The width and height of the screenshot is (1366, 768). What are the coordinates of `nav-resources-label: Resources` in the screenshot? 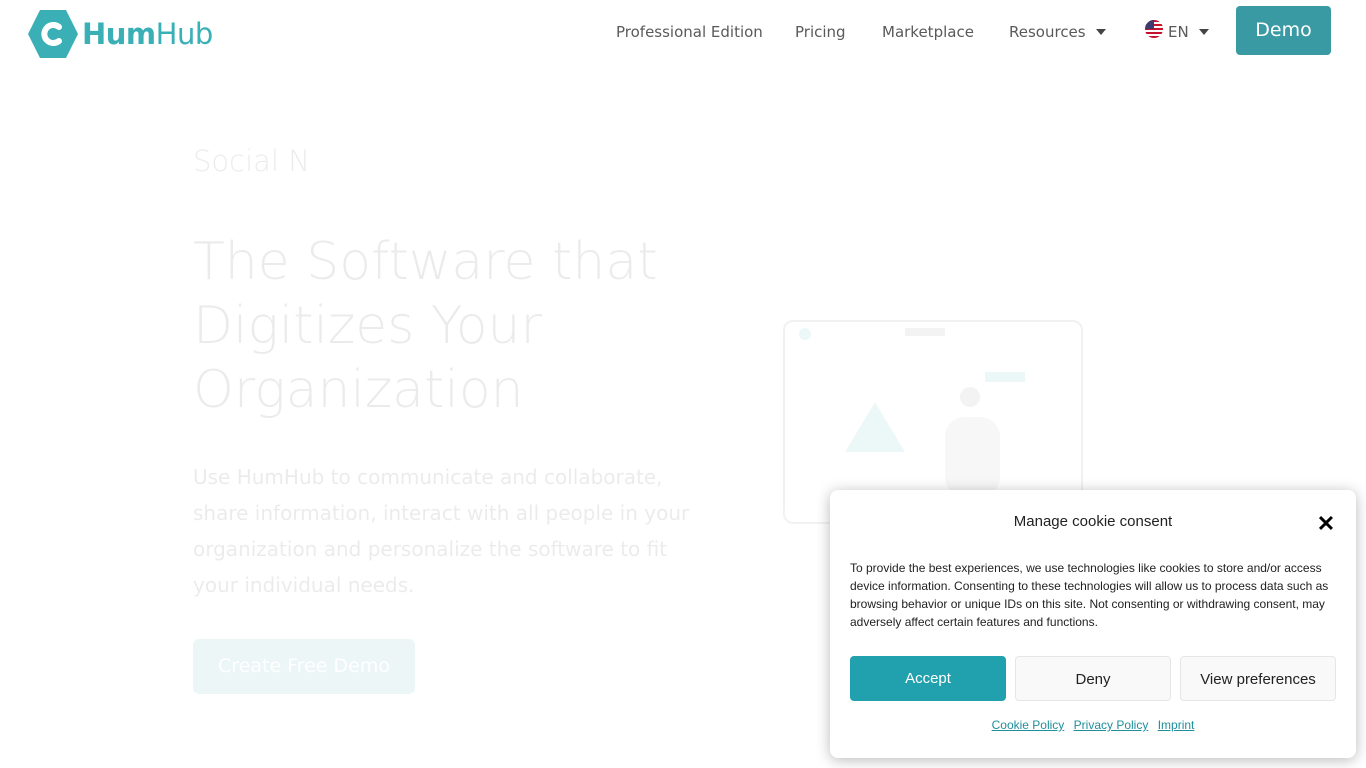 It's located at (1047, 32).